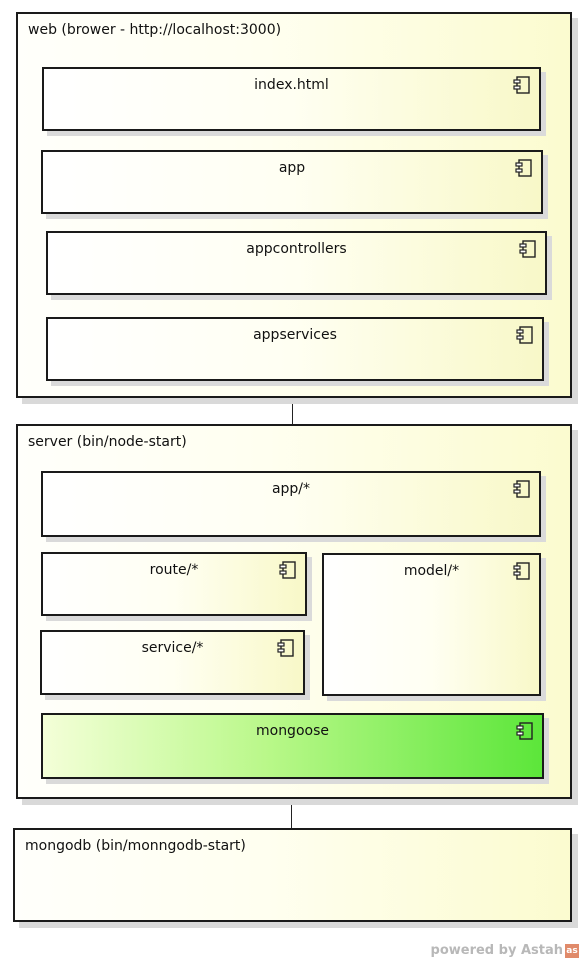 Image resolution: width=585 pixels, height=962 pixels. Describe the element at coordinates (291, 489) in the screenshot. I see `component-label: app/*` at that location.